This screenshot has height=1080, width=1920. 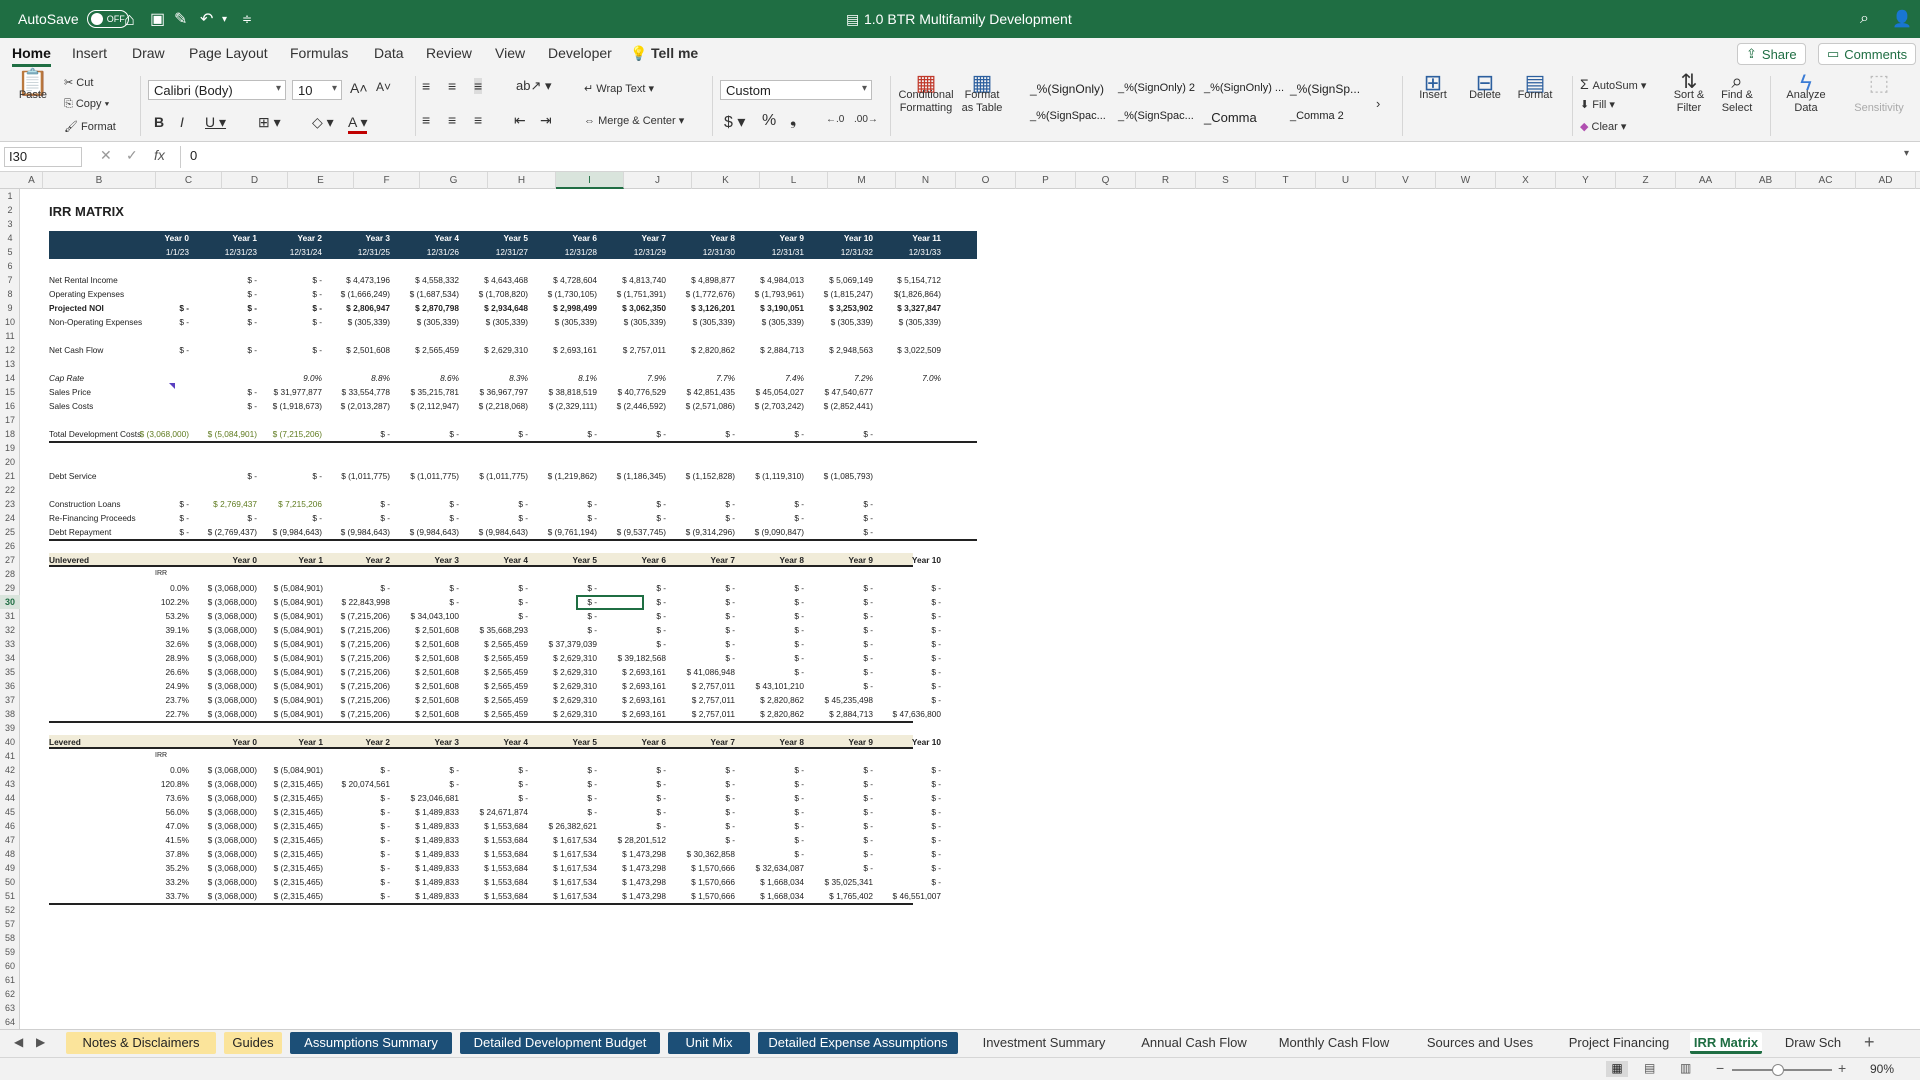 I want to click on row-header: 37, so click(x=10, y=700).